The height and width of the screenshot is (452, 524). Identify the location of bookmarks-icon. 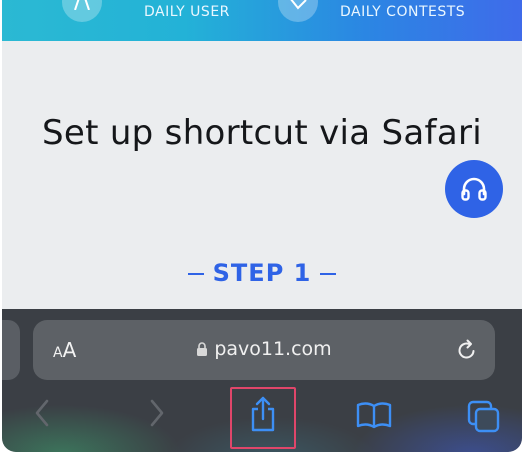
(374, 415).